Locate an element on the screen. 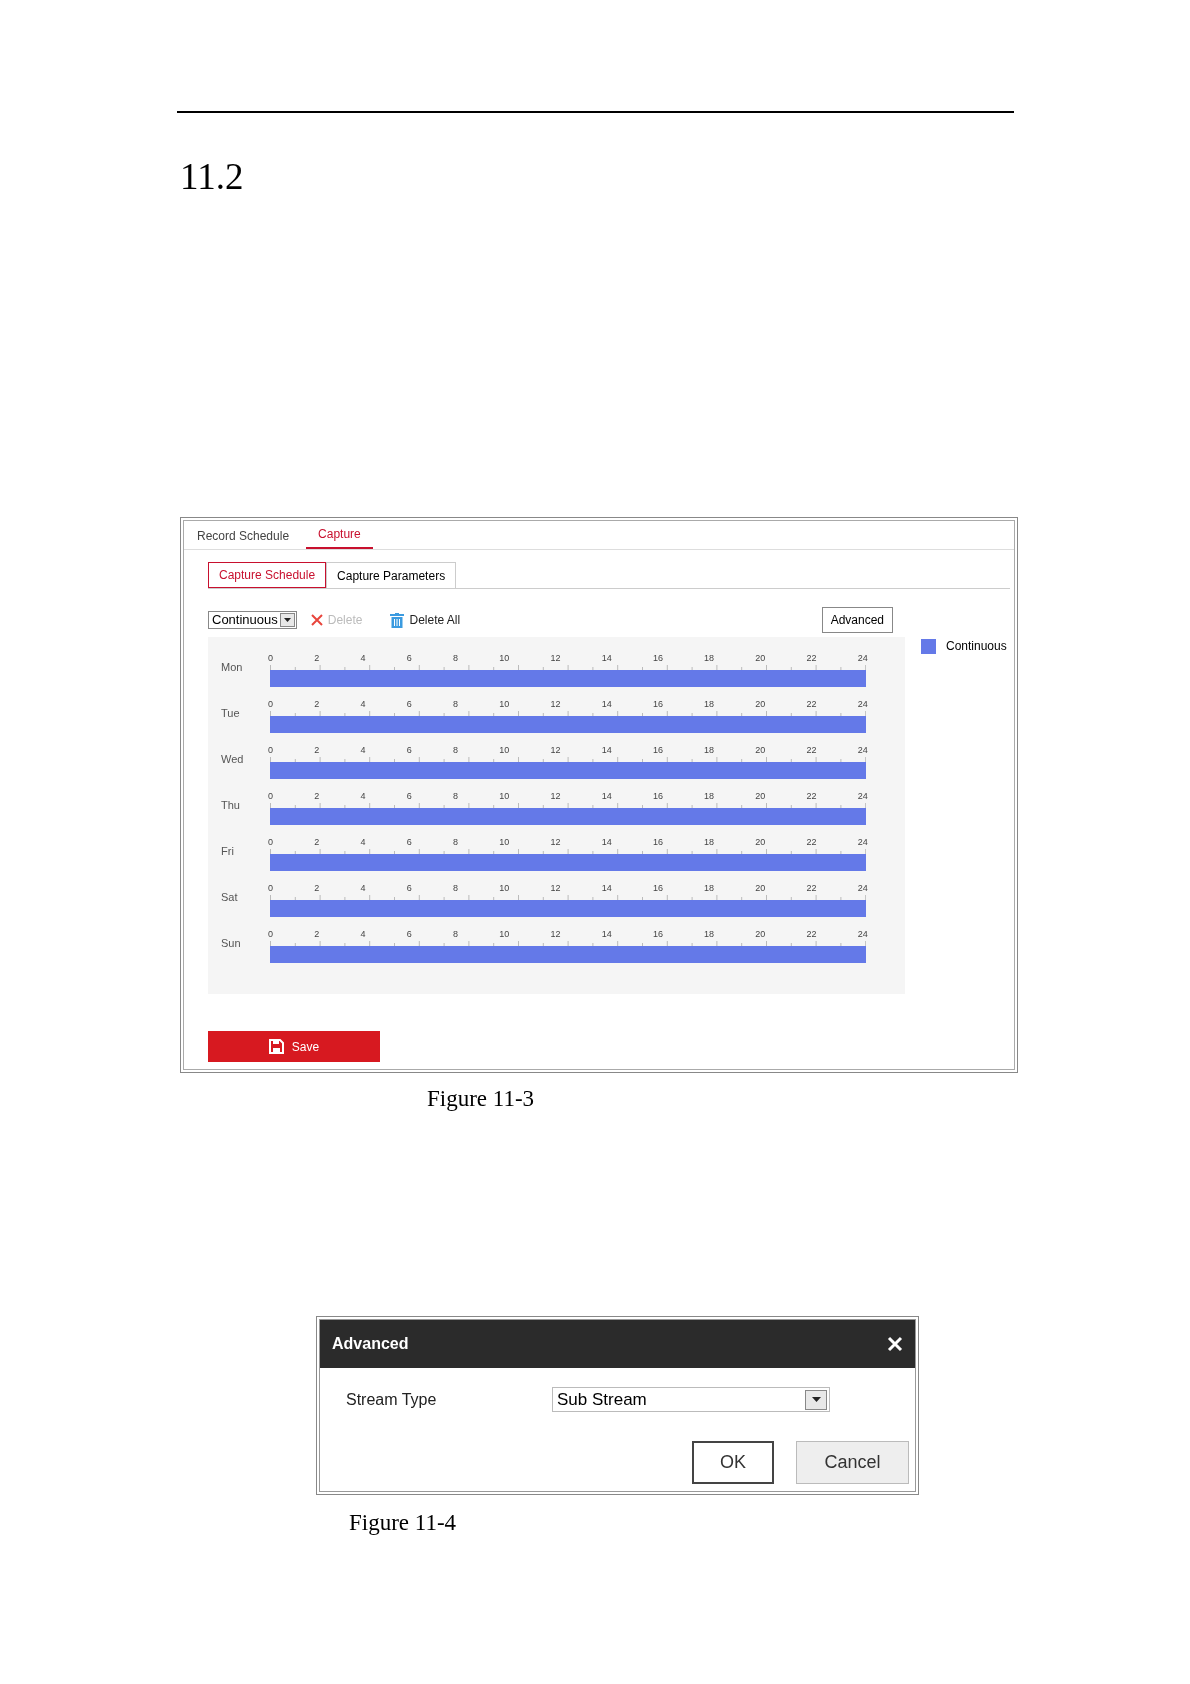 The width and height of the screenshot is (1190, 1684). sub-tab: Capture Schedule is located at coordinates (267, 575).